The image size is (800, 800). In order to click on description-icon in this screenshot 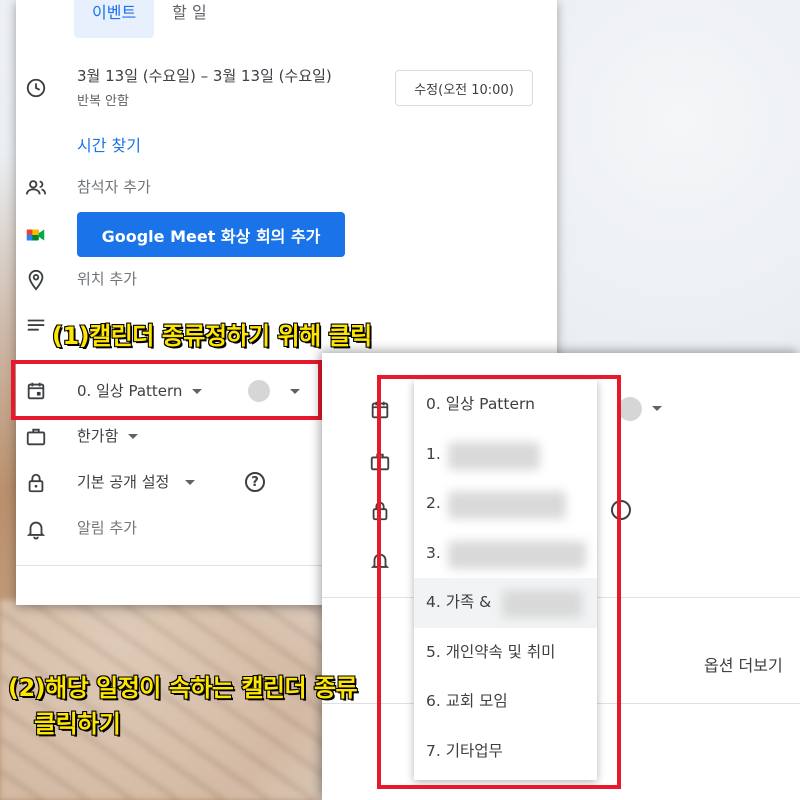, I will do `click(36, 326)`.